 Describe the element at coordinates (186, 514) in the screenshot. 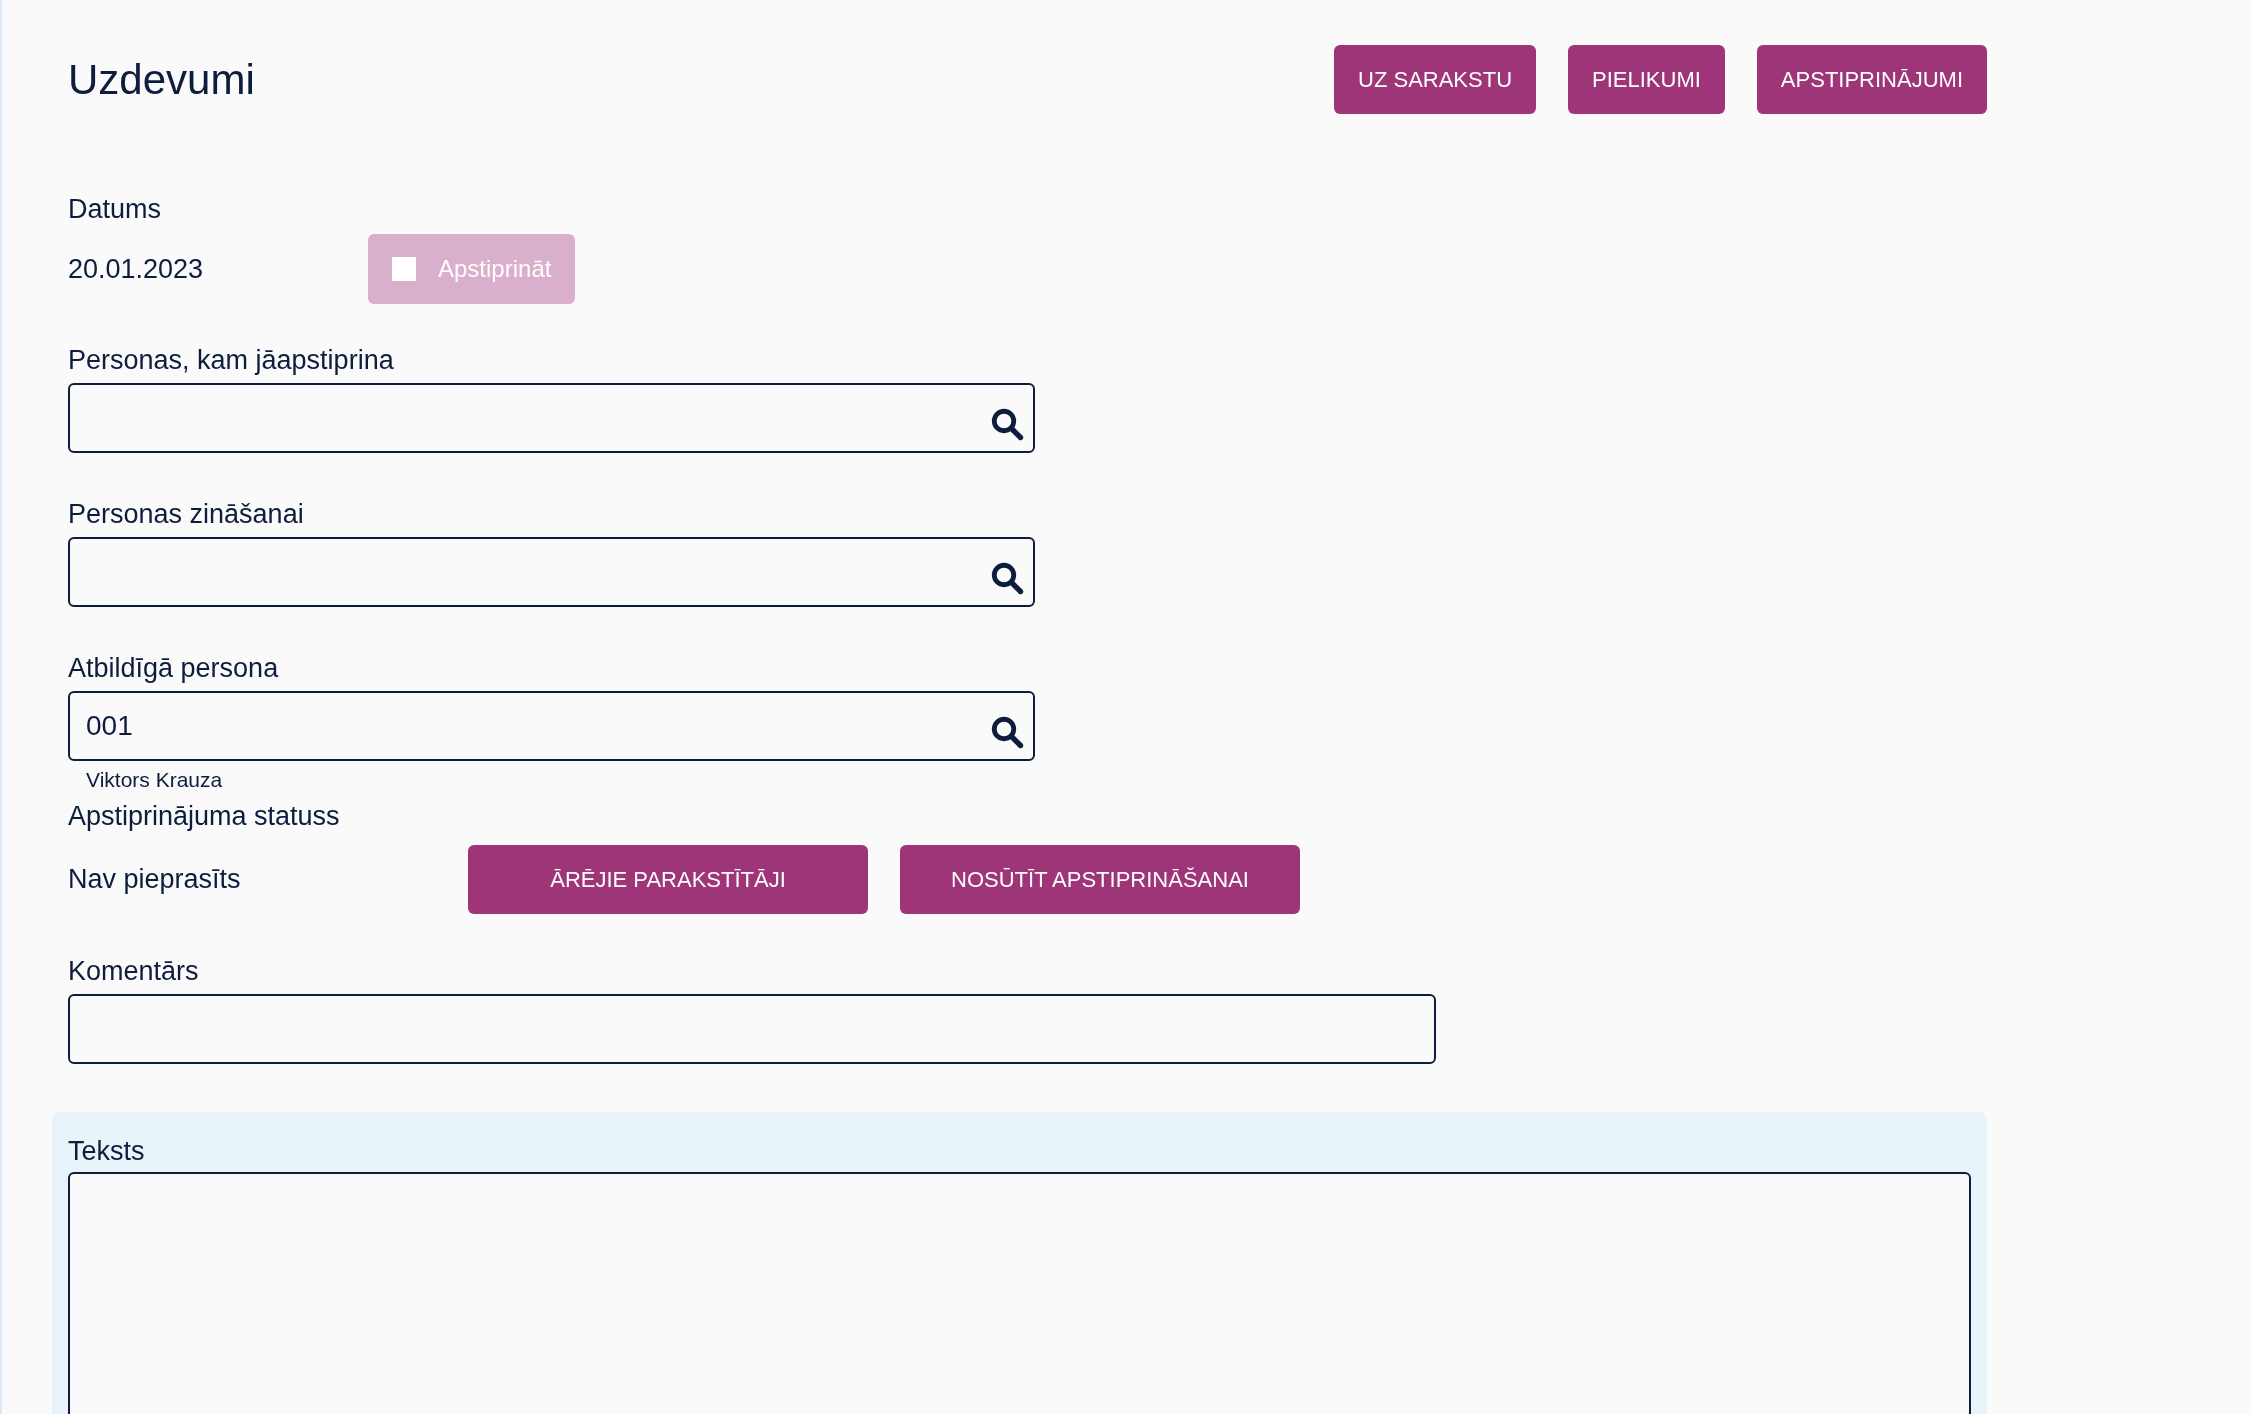

I see `field-label: Personas zināšanai` at that location.